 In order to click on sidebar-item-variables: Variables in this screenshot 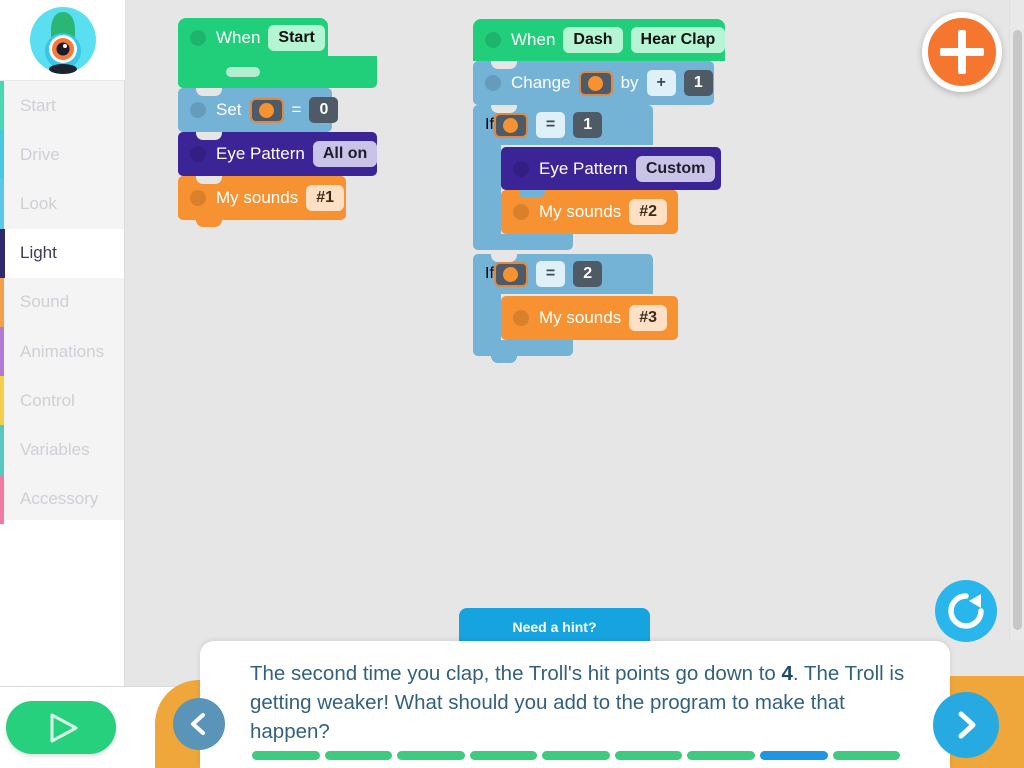, I will do `click(62, 450)`.